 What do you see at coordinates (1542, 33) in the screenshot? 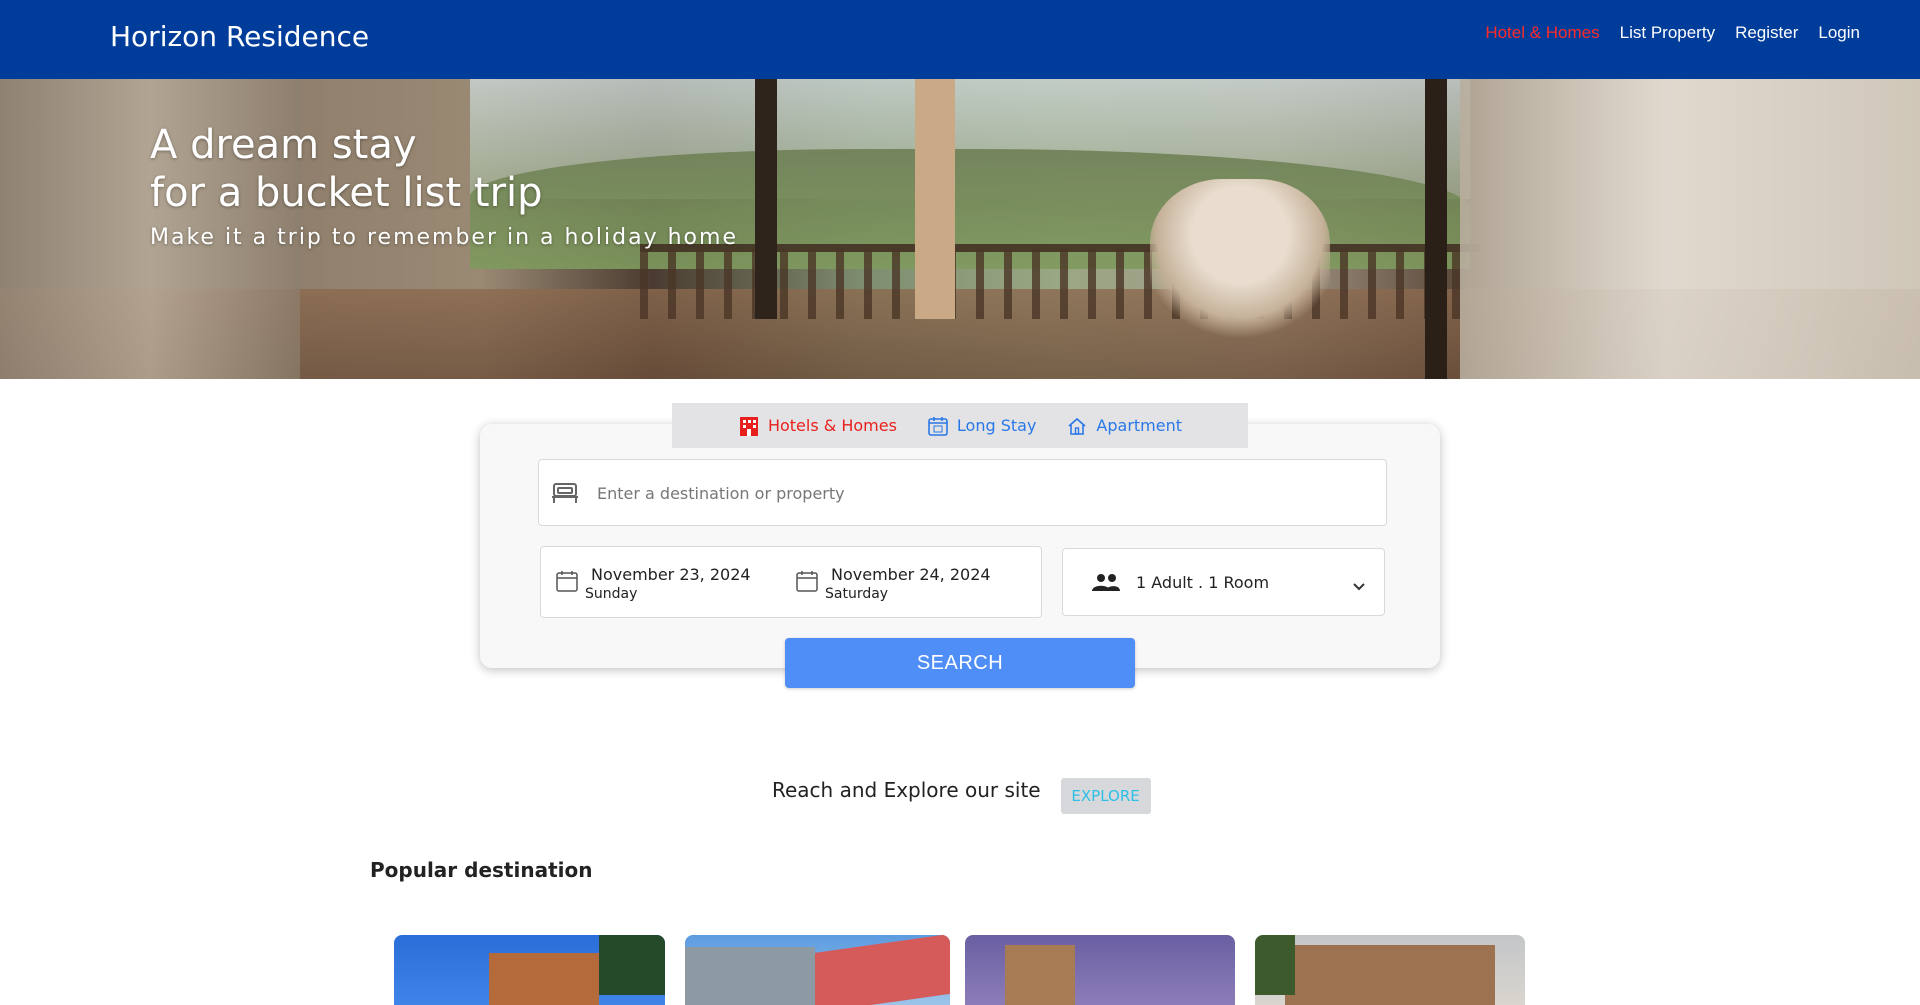
I see `nav-link-hotel-homes: Hotel & Homes` at bounding box center [1542, 33].